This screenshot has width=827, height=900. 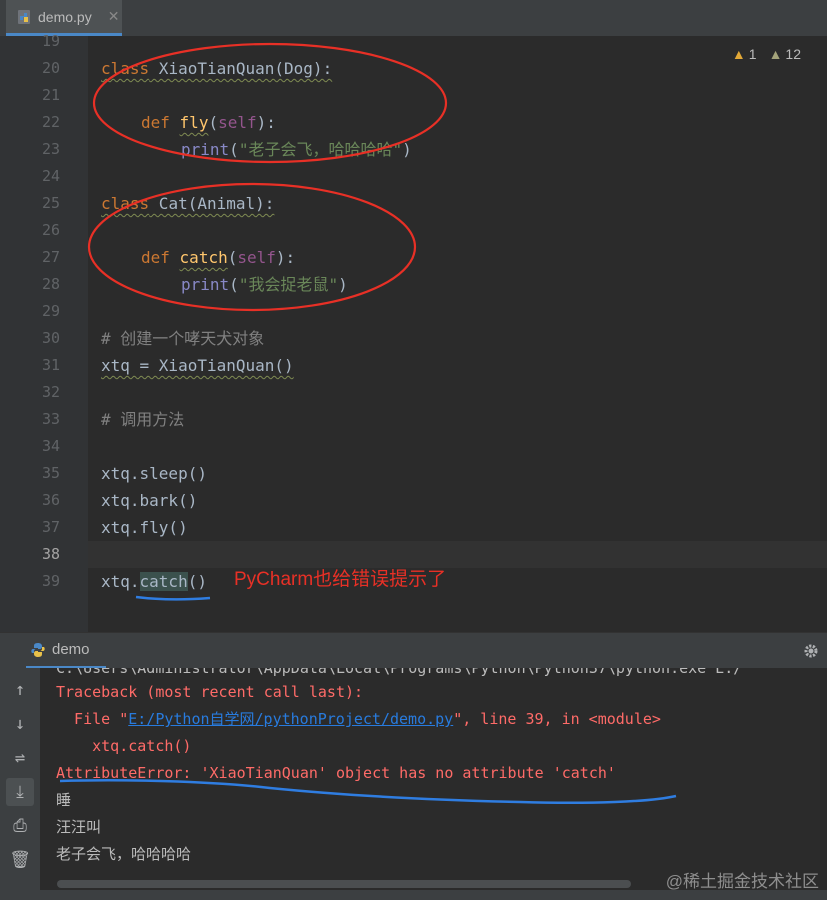 I want to click on python-icon, so click(x=38, y=649).